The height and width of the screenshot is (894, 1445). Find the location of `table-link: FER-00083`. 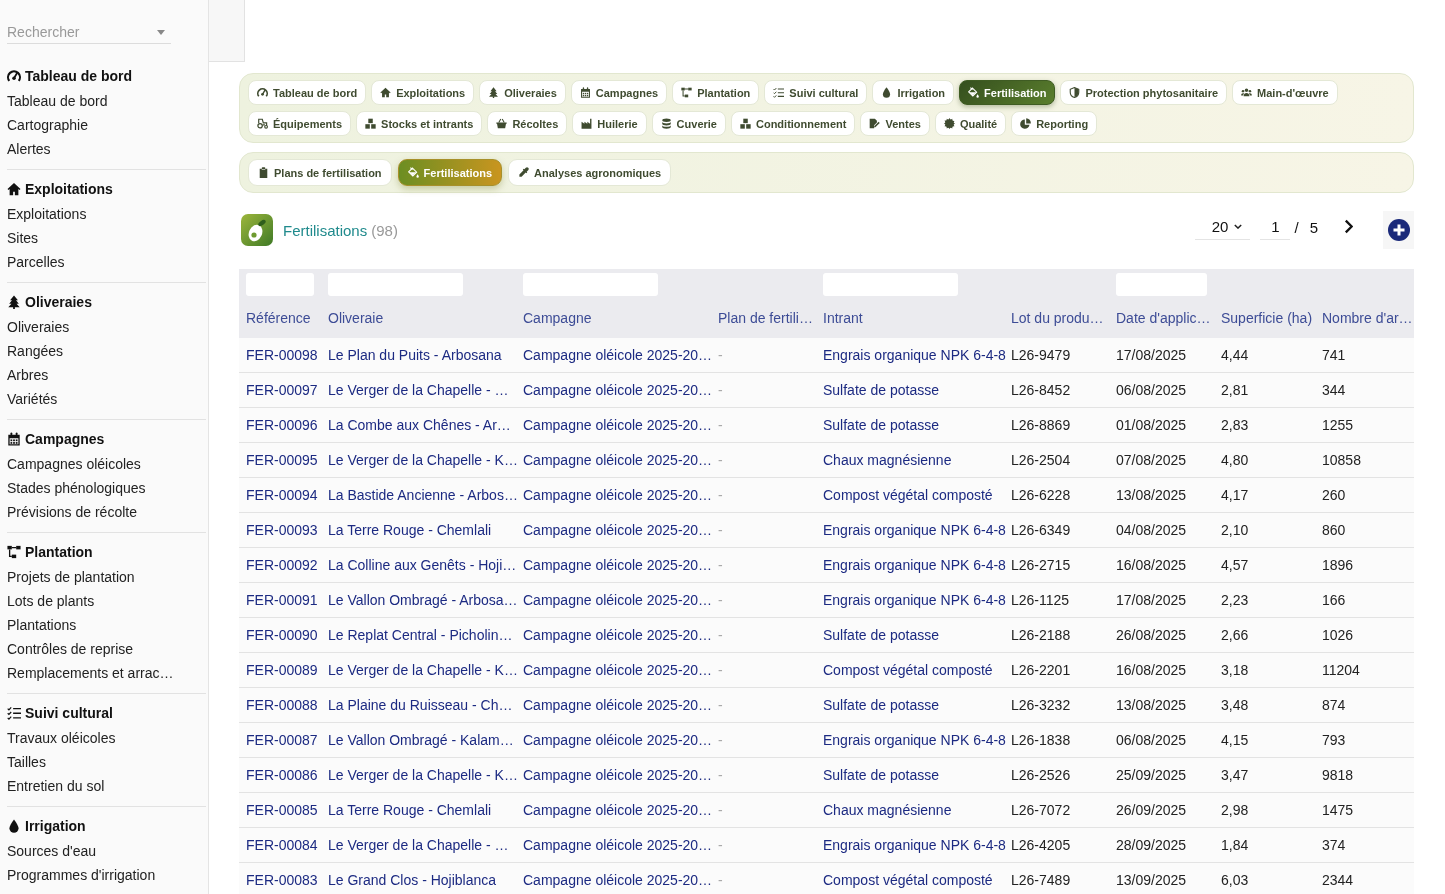

table-link: FER-00083 is located at coordinates (280, 880).